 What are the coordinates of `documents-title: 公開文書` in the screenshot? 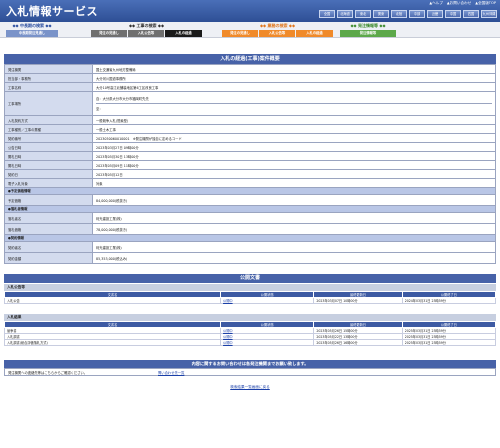 It's located at (250, 278).